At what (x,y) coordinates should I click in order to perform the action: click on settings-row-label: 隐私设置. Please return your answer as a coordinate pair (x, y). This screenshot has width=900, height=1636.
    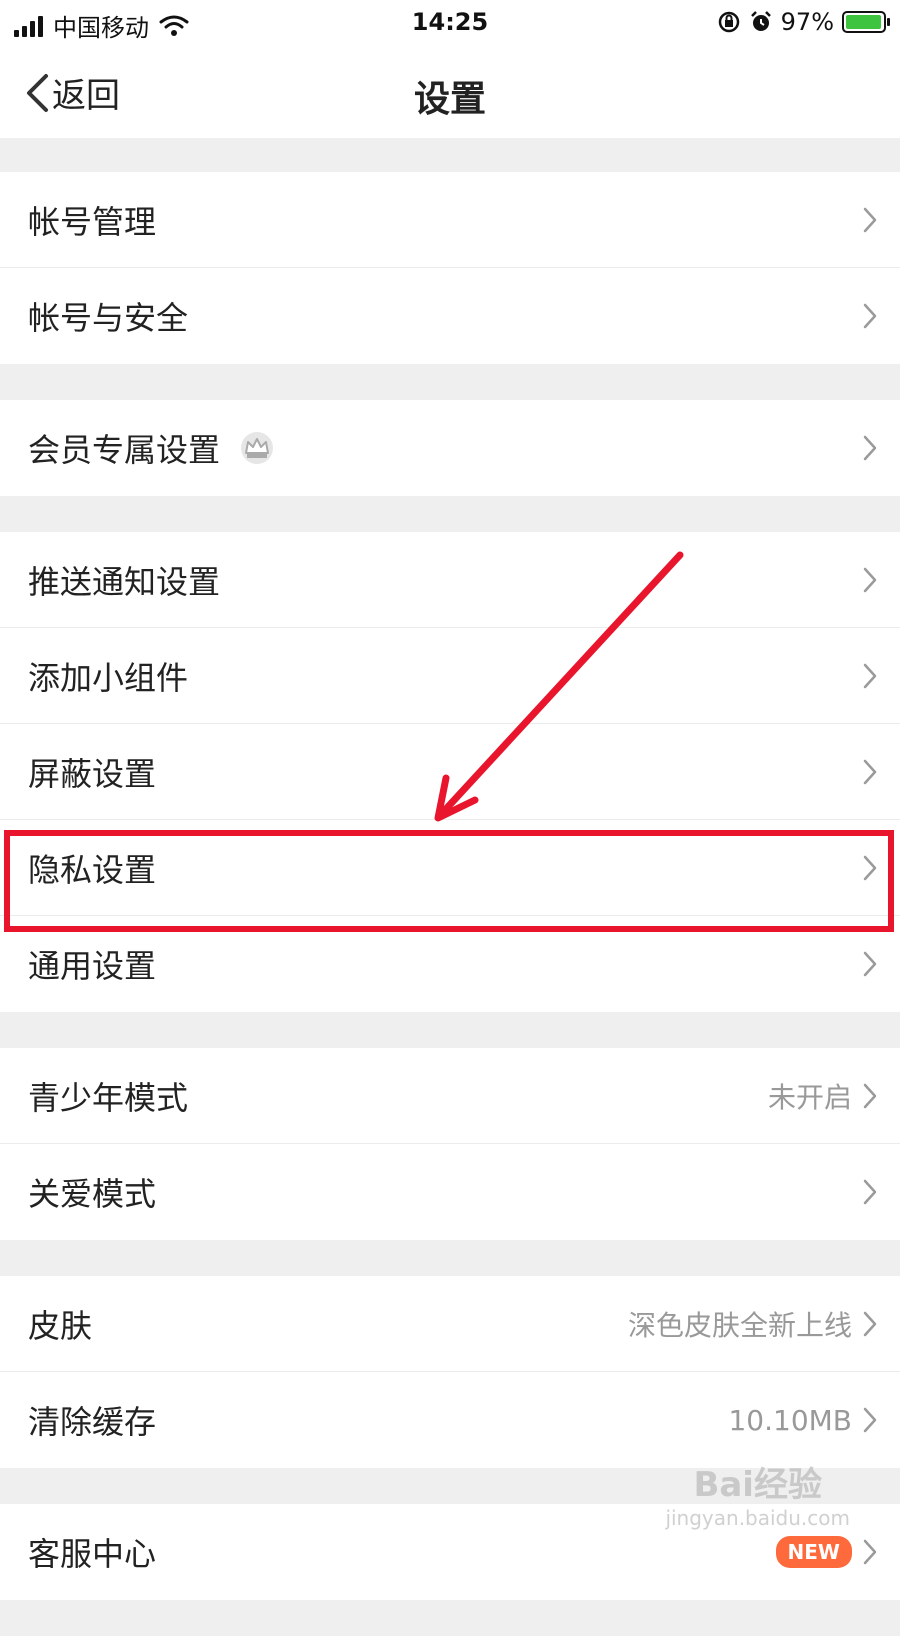
    Looking at the image, I should click on (92, 869).